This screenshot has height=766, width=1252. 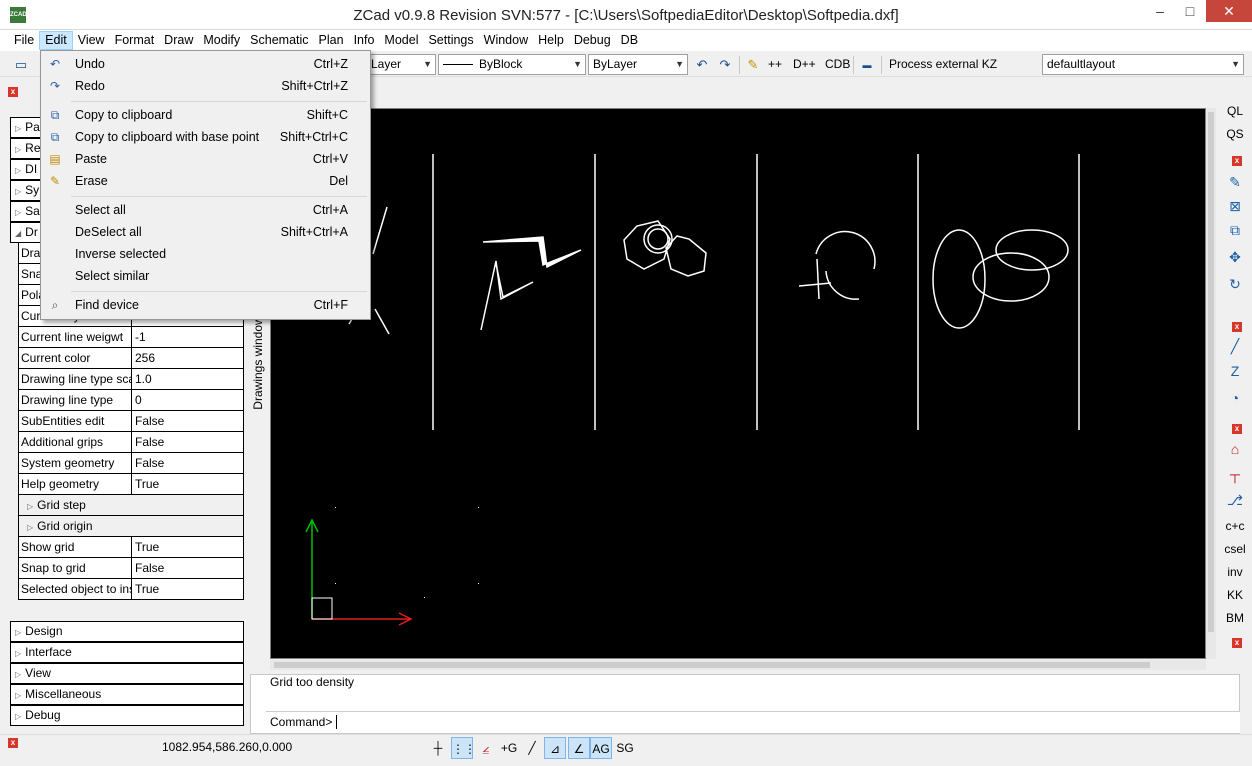 What do you see at coordinates (1160, 11) in the screenshot?
I see `minimize-button: –` at bounding box center [1160, 11].